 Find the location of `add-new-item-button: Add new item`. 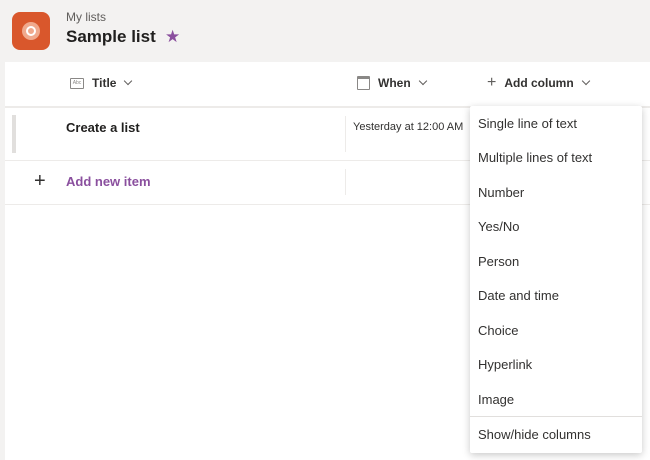

add-new-item-button: Add new item is located at coordinates (108, 181).